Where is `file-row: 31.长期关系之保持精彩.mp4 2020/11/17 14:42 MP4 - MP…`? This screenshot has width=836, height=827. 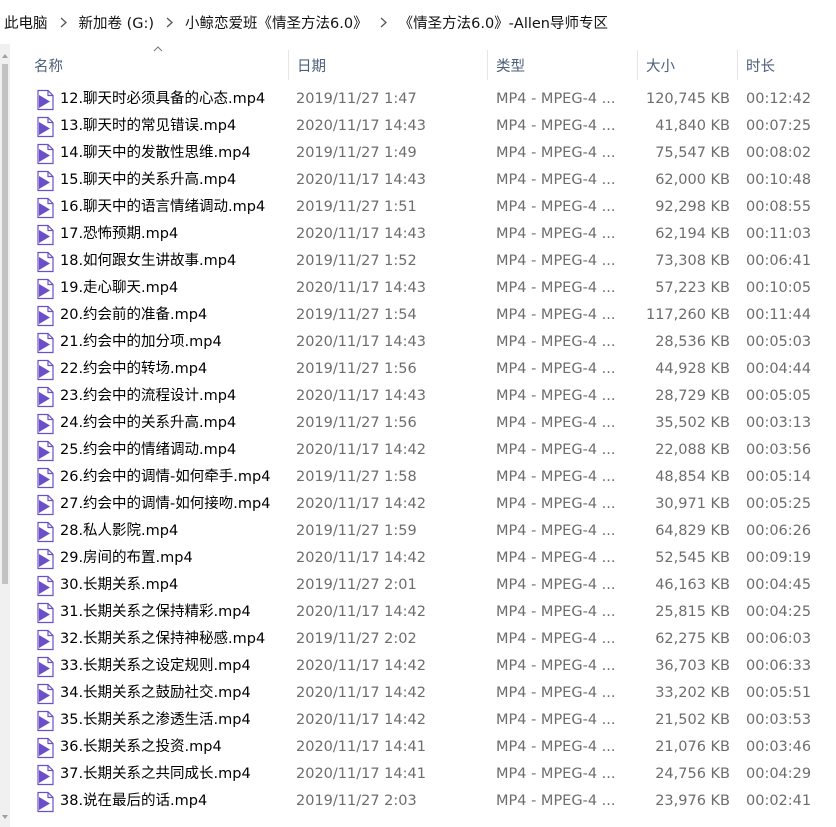
file-row: 31.长期关系之保持精彩.mp4 2020/11/17 14:42 MP4 - MP… is located at coordinates (423, 612).